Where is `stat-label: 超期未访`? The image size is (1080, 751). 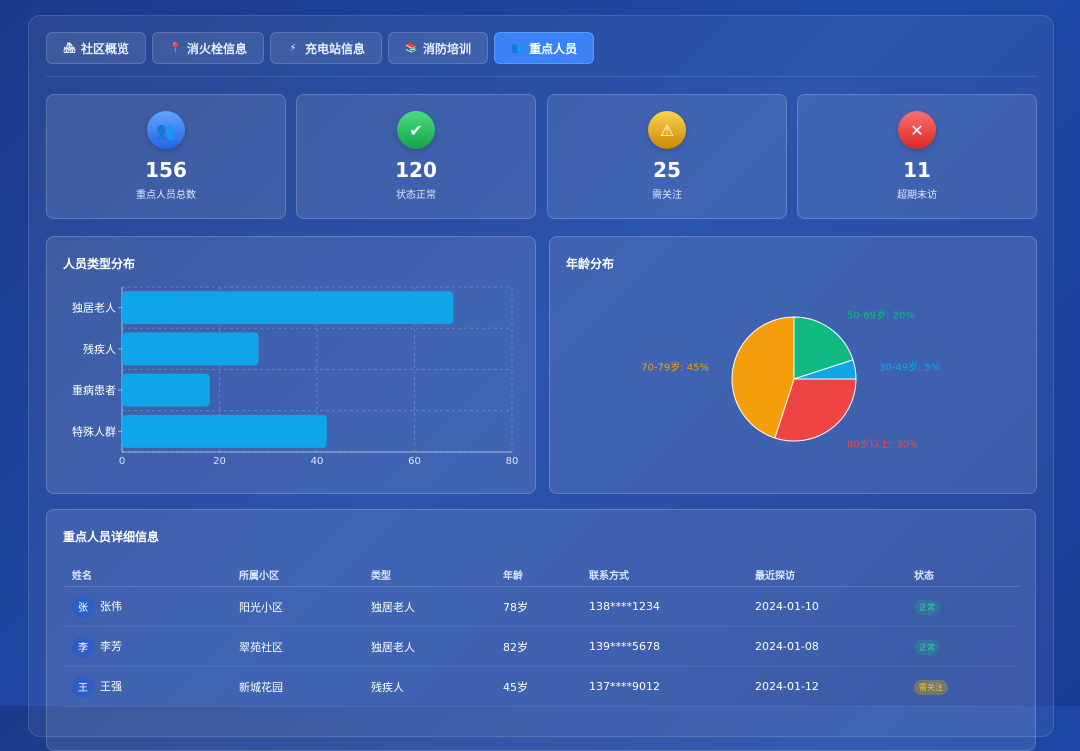 stat-label: 超期未访 is located at coordinates (917, 195).